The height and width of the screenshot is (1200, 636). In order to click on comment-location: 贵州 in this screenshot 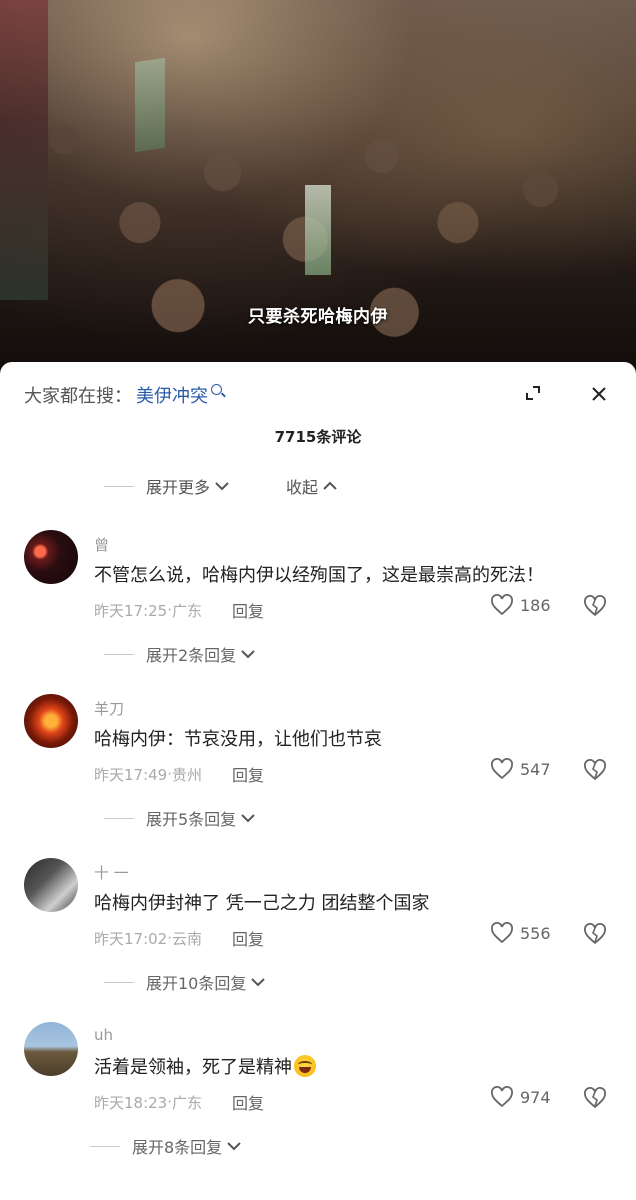, I will do `click(187, 774)`.